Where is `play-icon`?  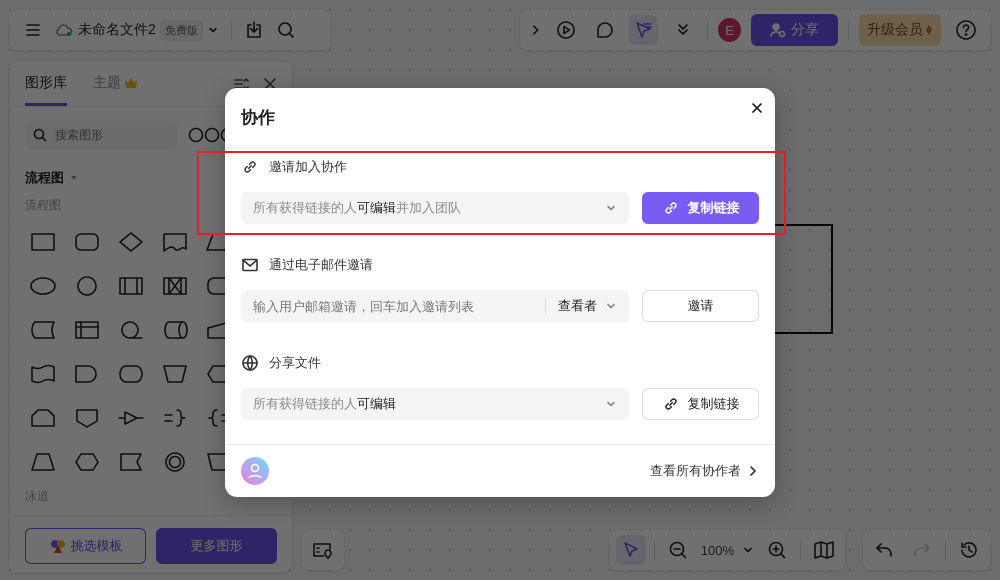
play-icon is located at coordinates (566, 30).